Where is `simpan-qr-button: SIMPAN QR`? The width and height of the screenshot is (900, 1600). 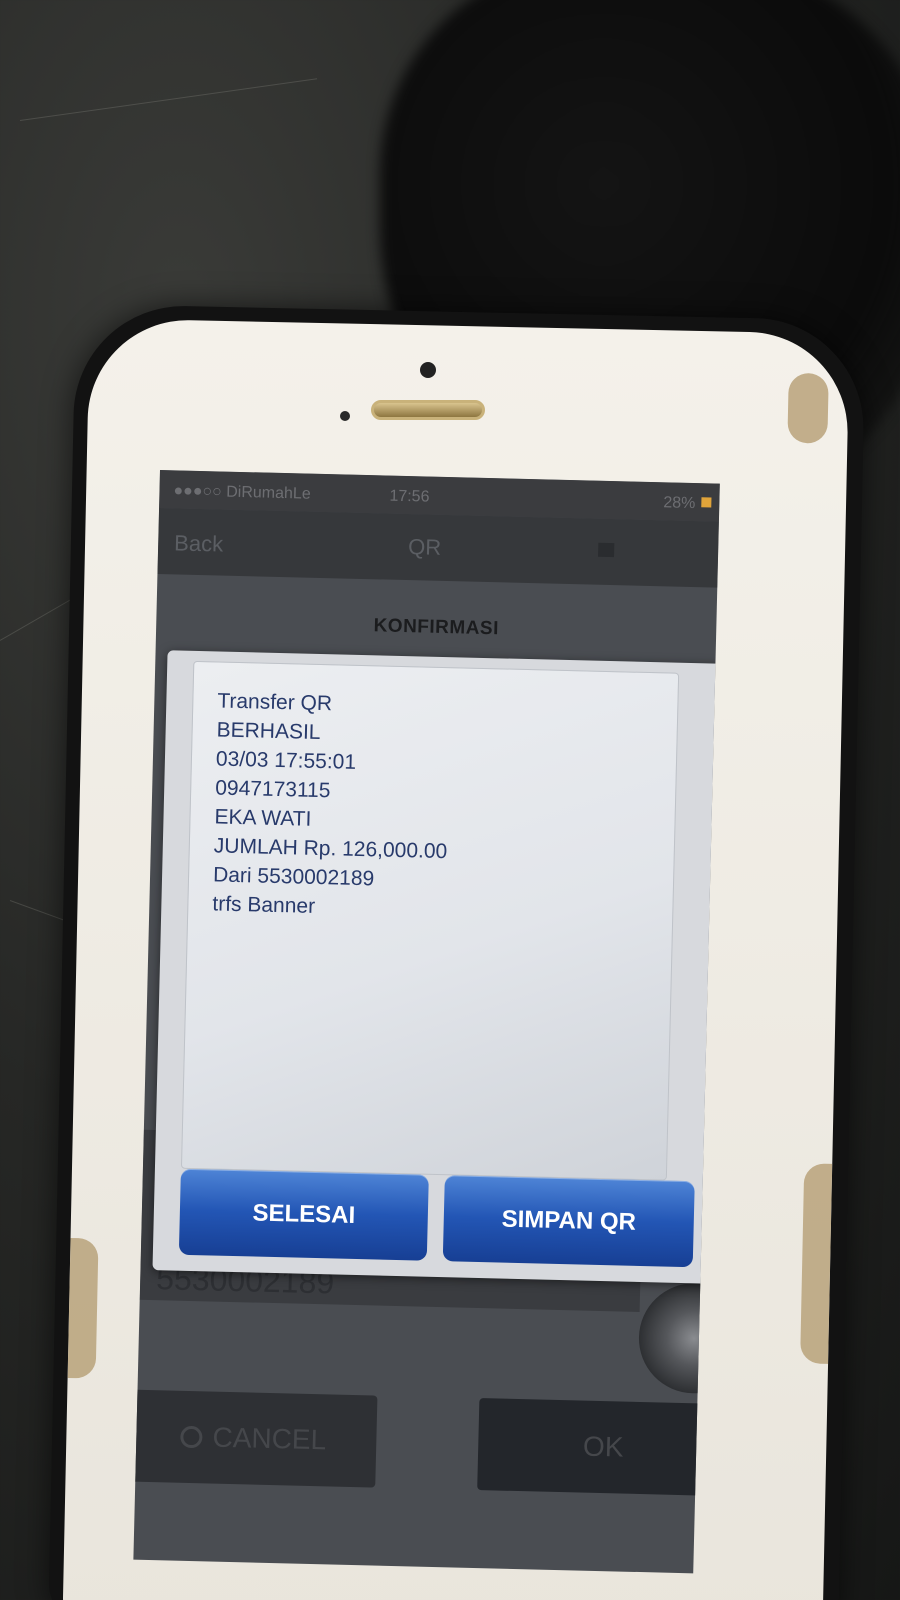
simpan-qr-button: SIMPAN QR is located at coordinates (568, 1221).